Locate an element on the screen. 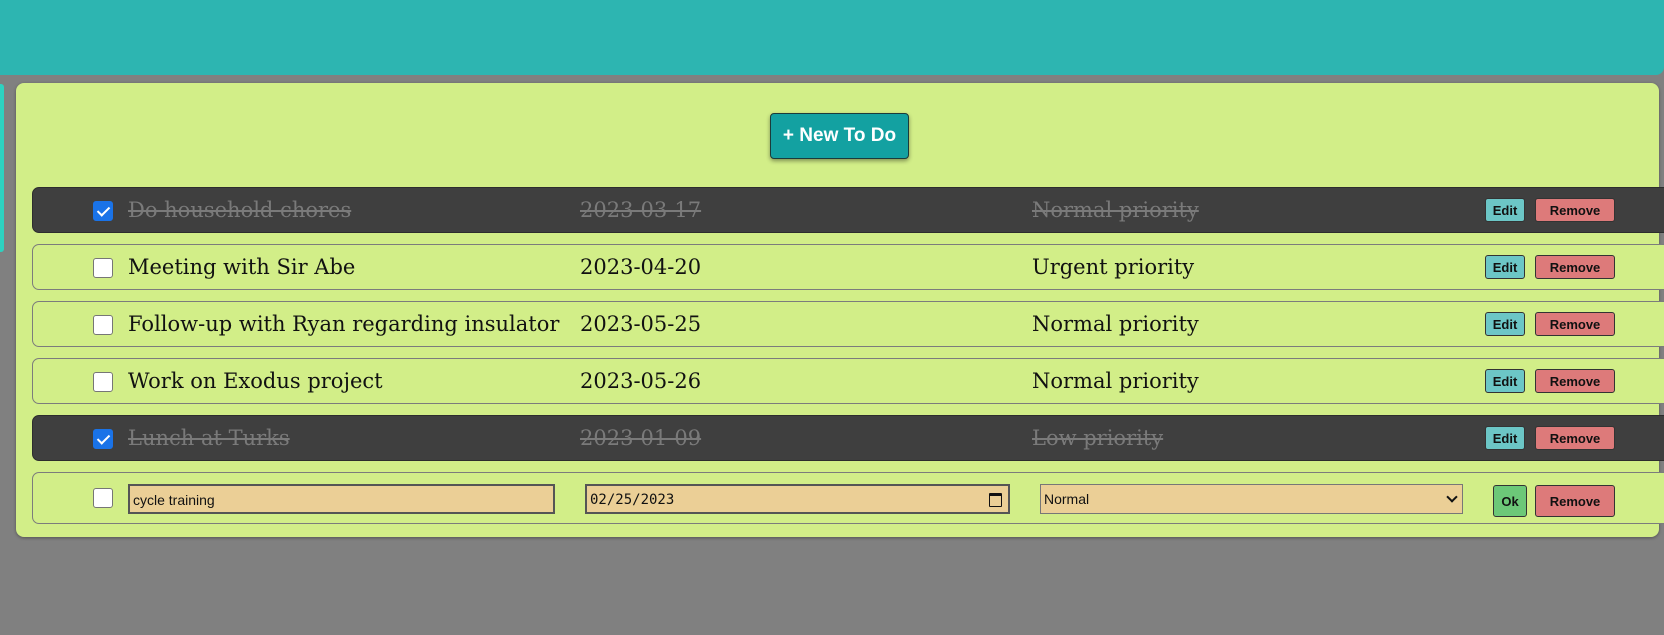 Image resolution: width=1664 pixels, height=635 pixels. app-header-bar is located at coordinates (832, 37).